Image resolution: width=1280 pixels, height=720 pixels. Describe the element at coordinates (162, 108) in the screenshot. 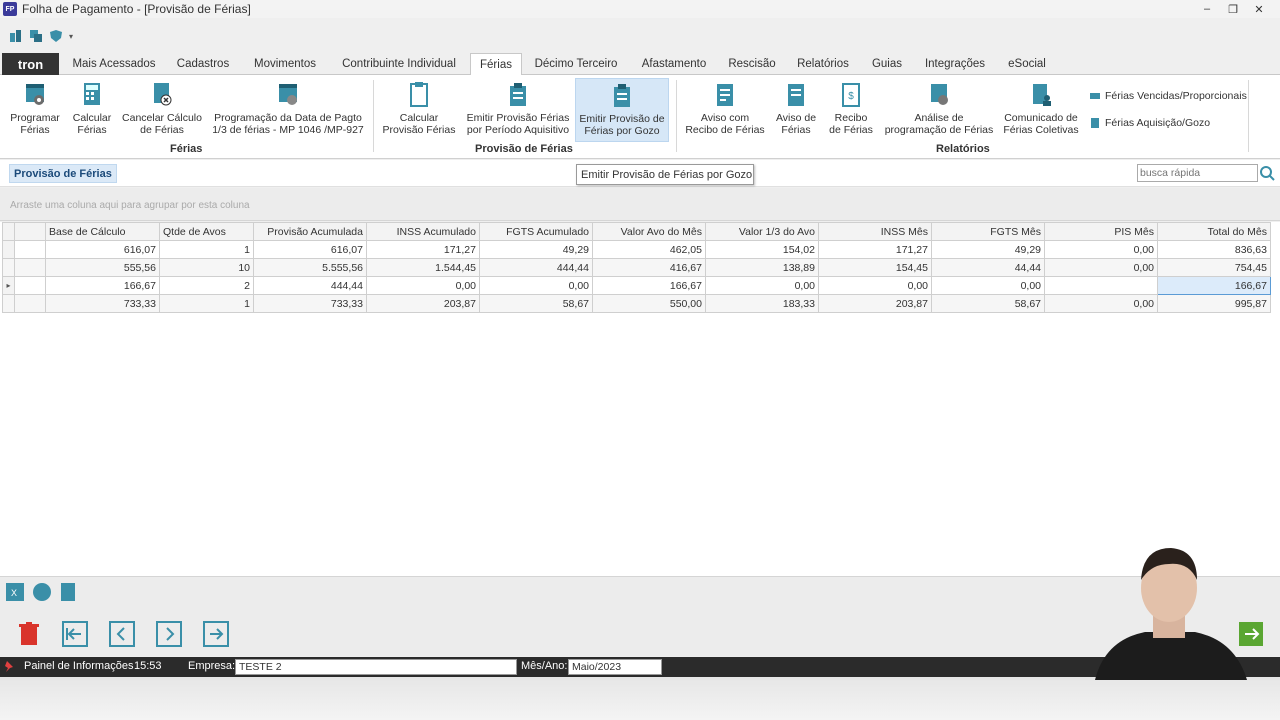

I see `cancelar-calculo-button: Cancelar Cálculo de Férias` at that location.